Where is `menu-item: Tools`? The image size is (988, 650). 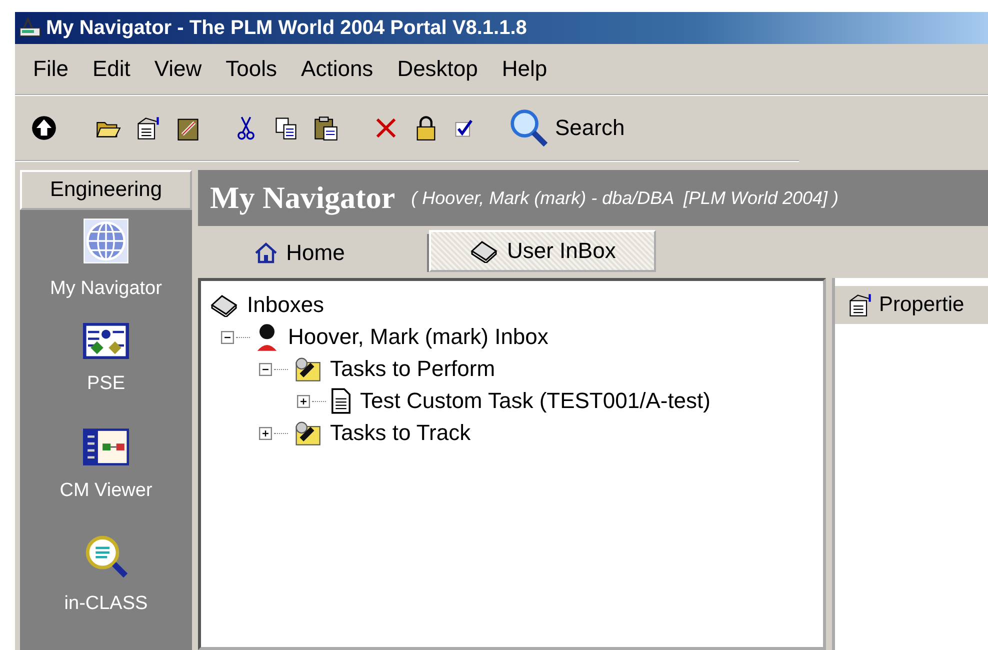 menu-item: Tools is located at coordinates (252, 69).